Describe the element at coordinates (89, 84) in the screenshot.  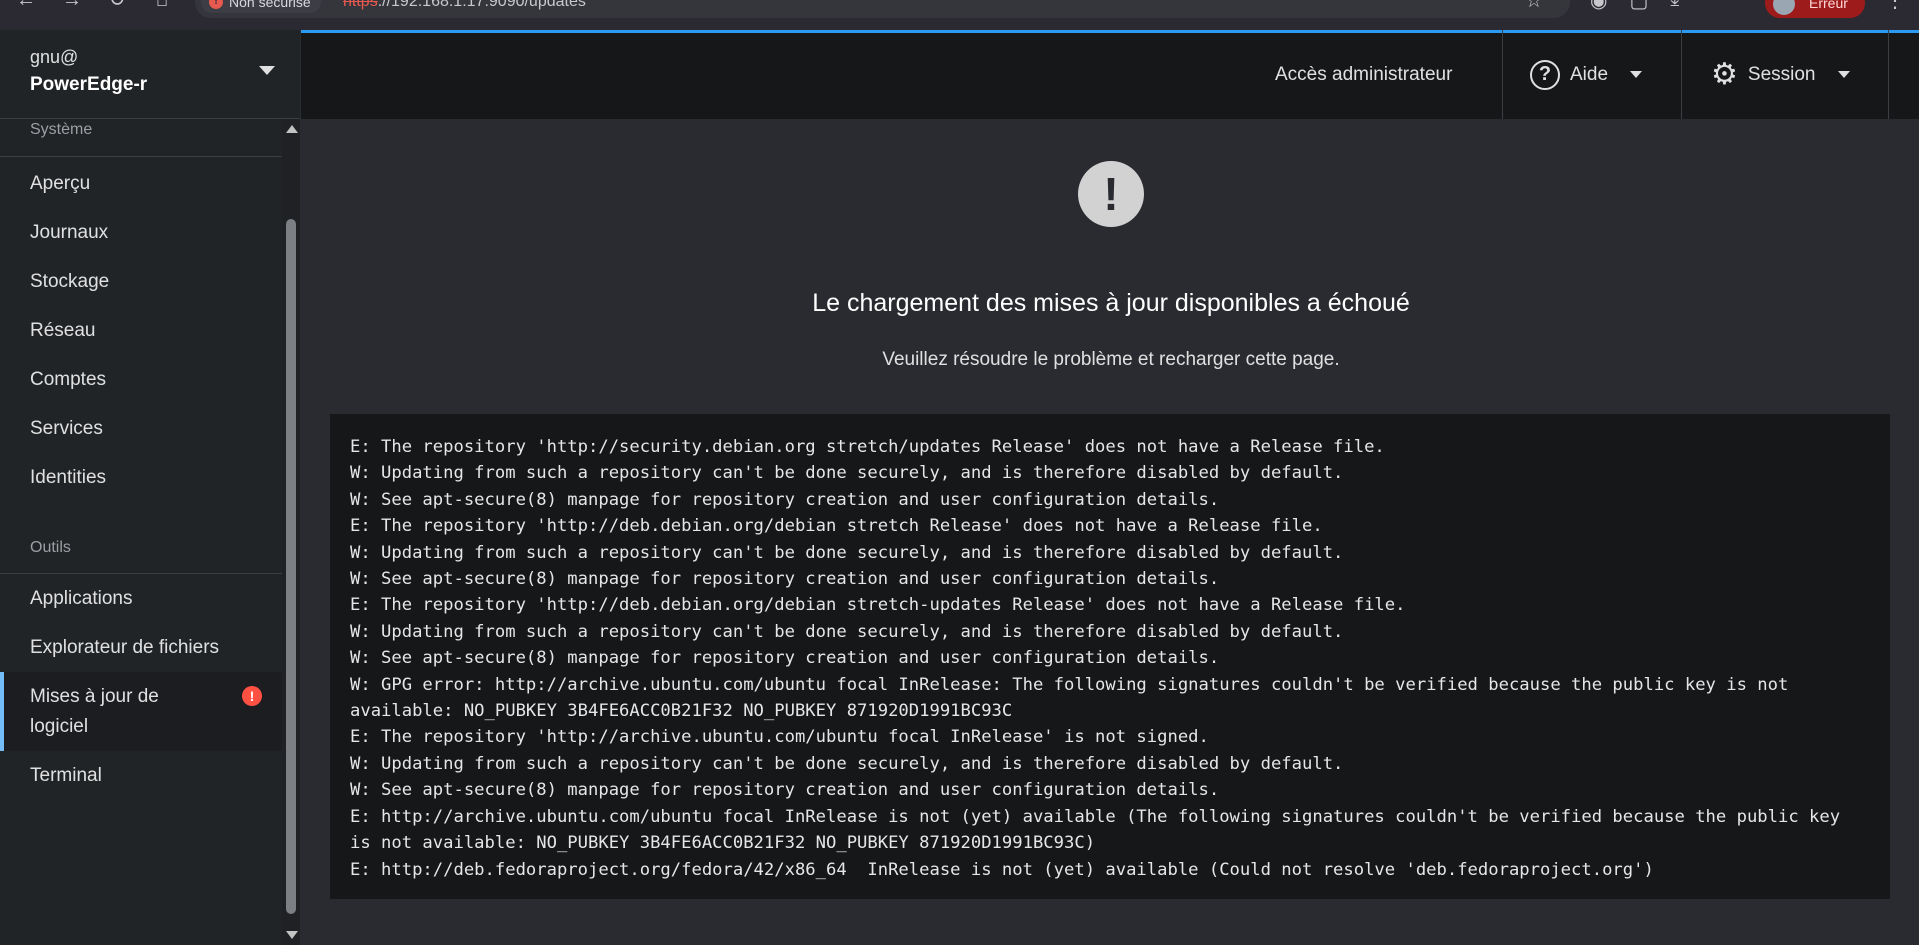
I see `host-name: PowerEdge-r` at that location.